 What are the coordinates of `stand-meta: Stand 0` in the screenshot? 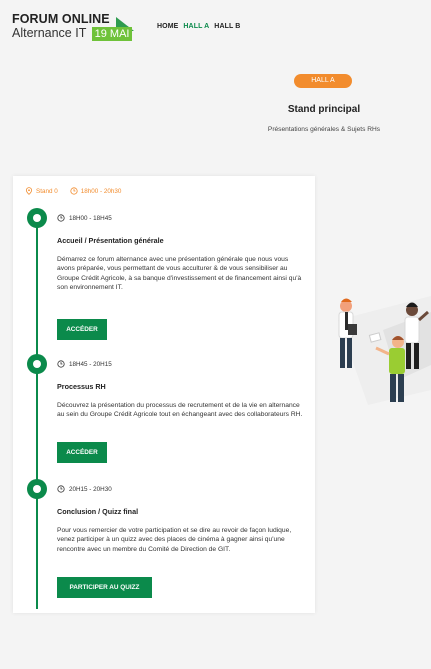 It's located at (41, 191).